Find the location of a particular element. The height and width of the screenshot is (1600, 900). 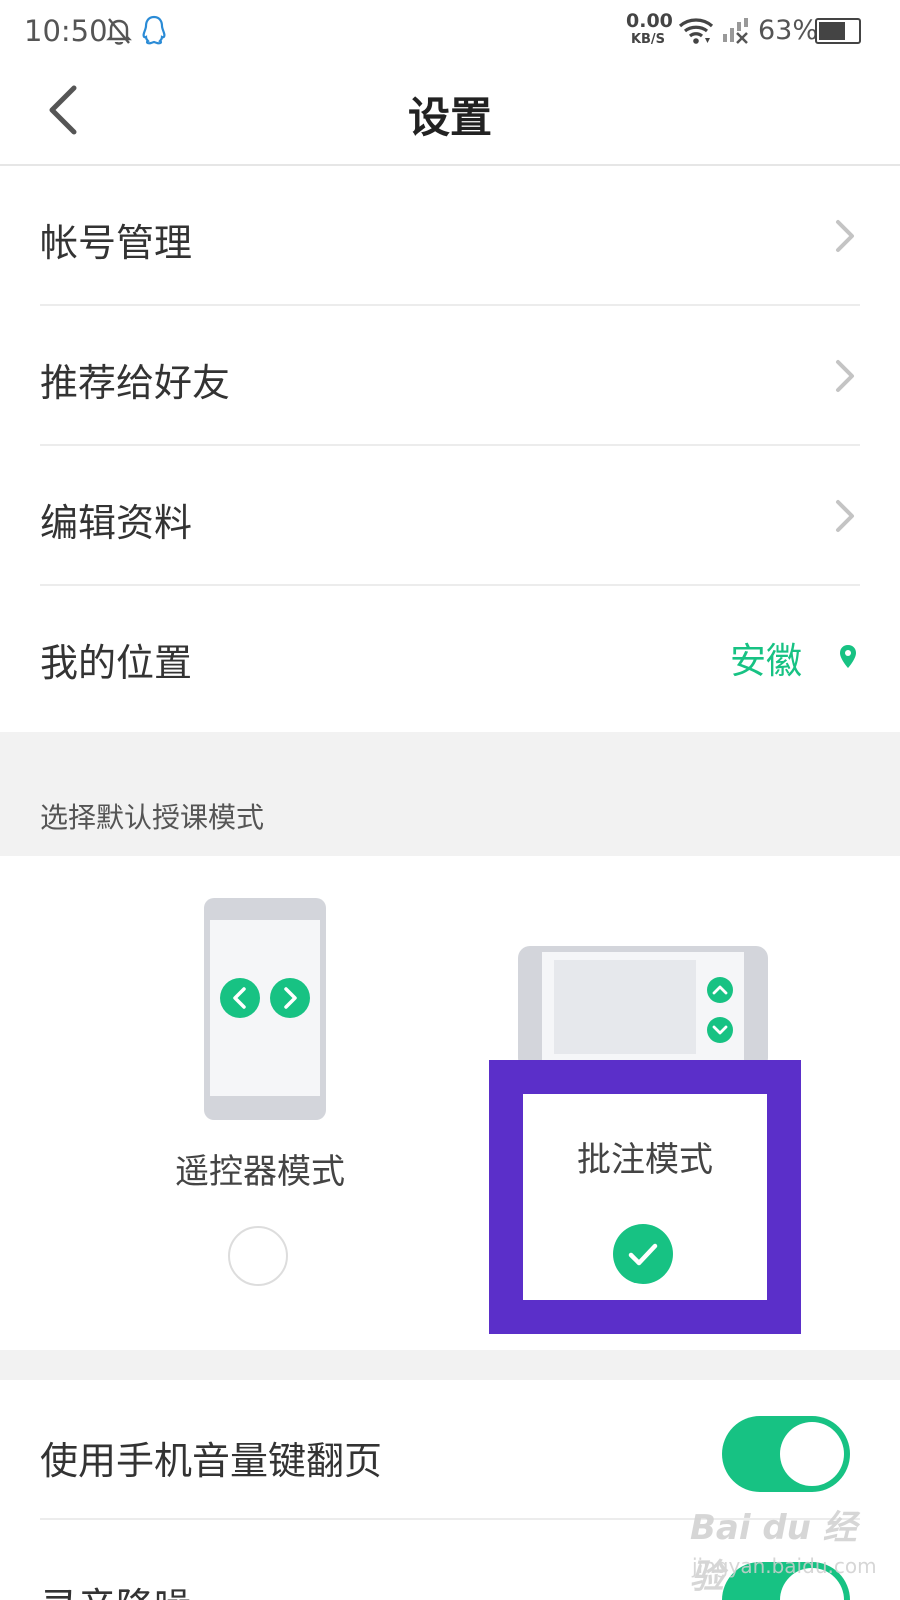

nav-bar: 设置 is located at coordinates (450, 116).